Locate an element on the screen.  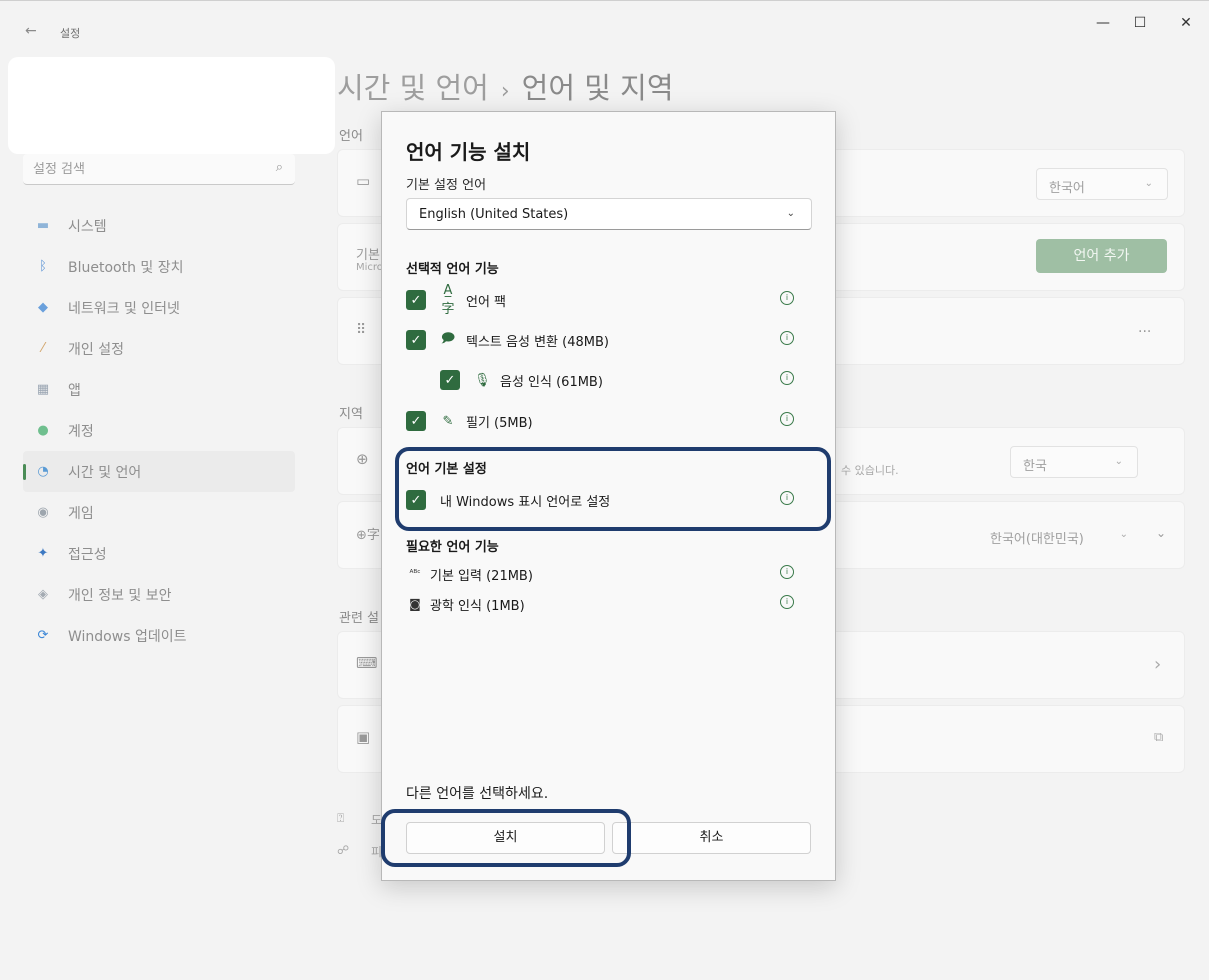
regional-format-dropdown: 한국어(대한민국) ⌄ is located at coordinates (1060, 536).